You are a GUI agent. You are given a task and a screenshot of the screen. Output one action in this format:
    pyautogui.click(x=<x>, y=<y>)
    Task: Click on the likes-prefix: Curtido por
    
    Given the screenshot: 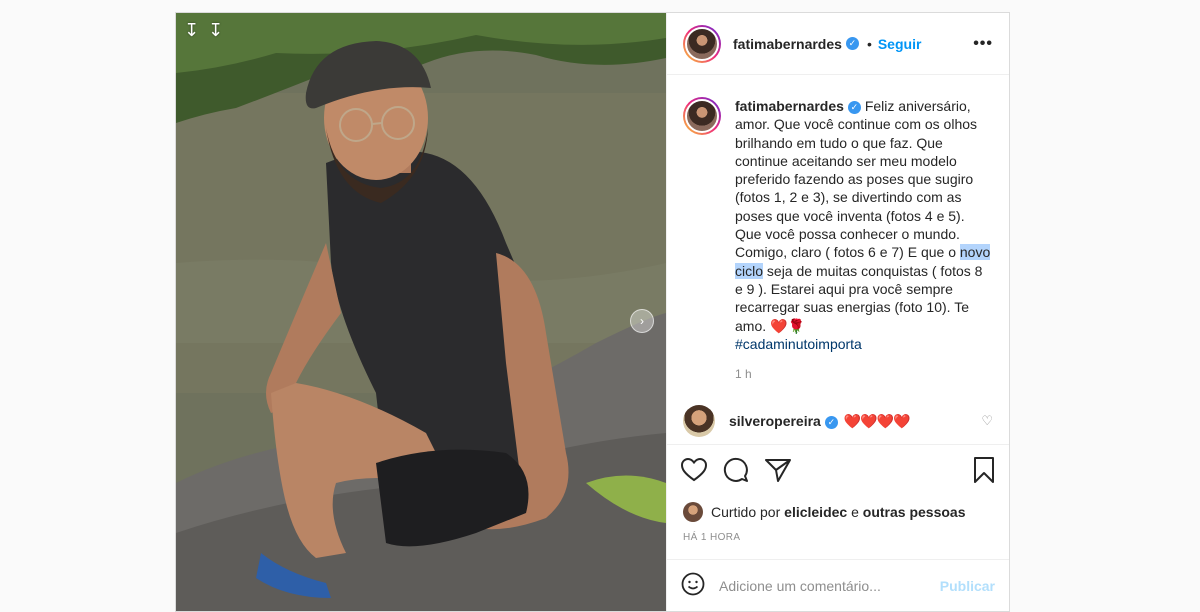 What is the action you would take?
    pyautogui.click(x=746, y=512)
    